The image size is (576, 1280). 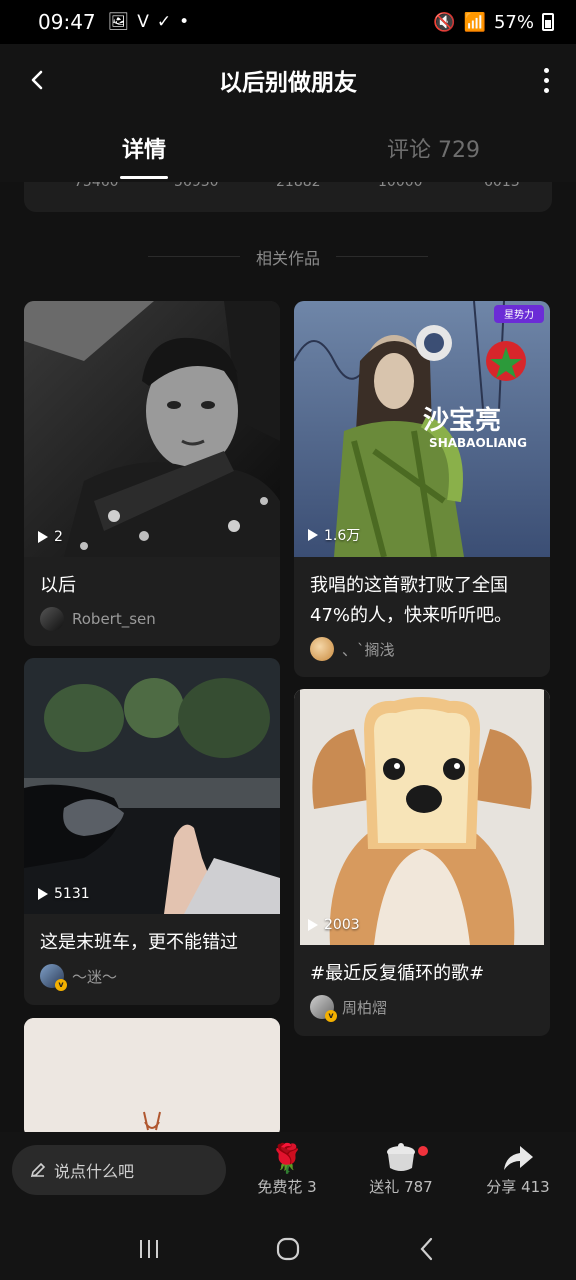 What do you see at coordinates (96, 186) in the screenshot?
I see `stat-value: 75460` at bounding box center [96, 186].